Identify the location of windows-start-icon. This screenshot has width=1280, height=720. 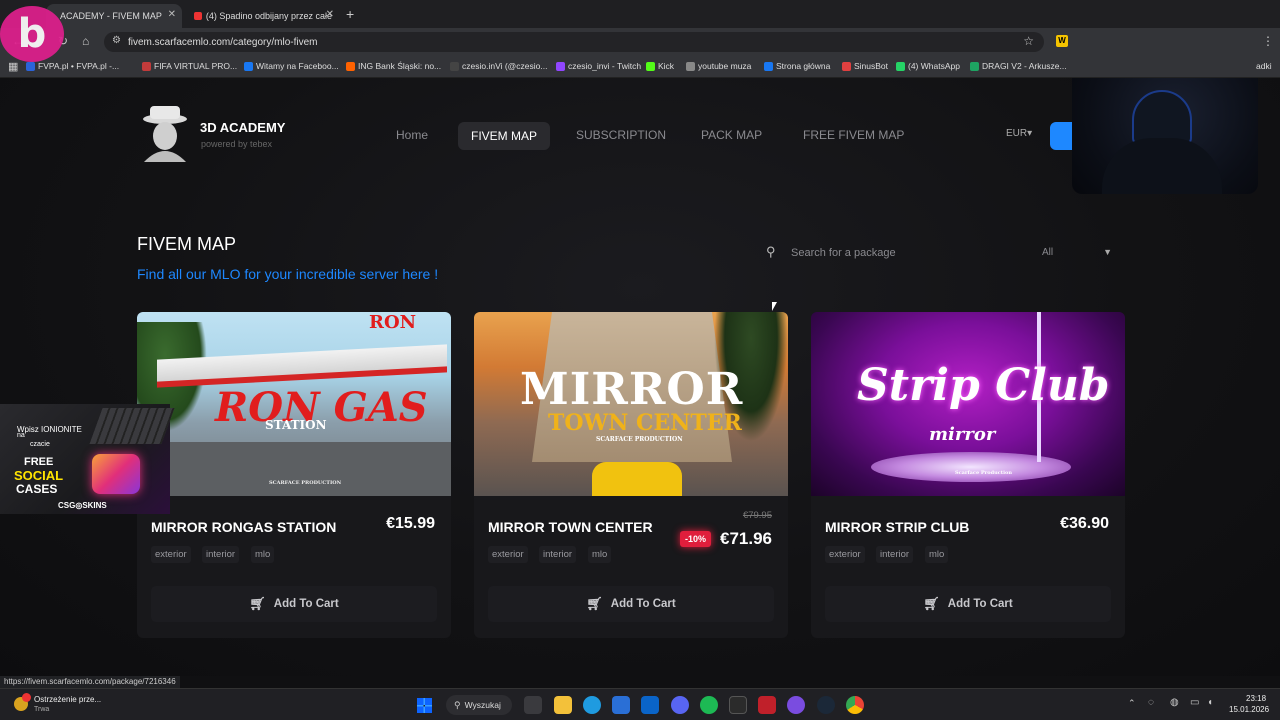
(424, 705).